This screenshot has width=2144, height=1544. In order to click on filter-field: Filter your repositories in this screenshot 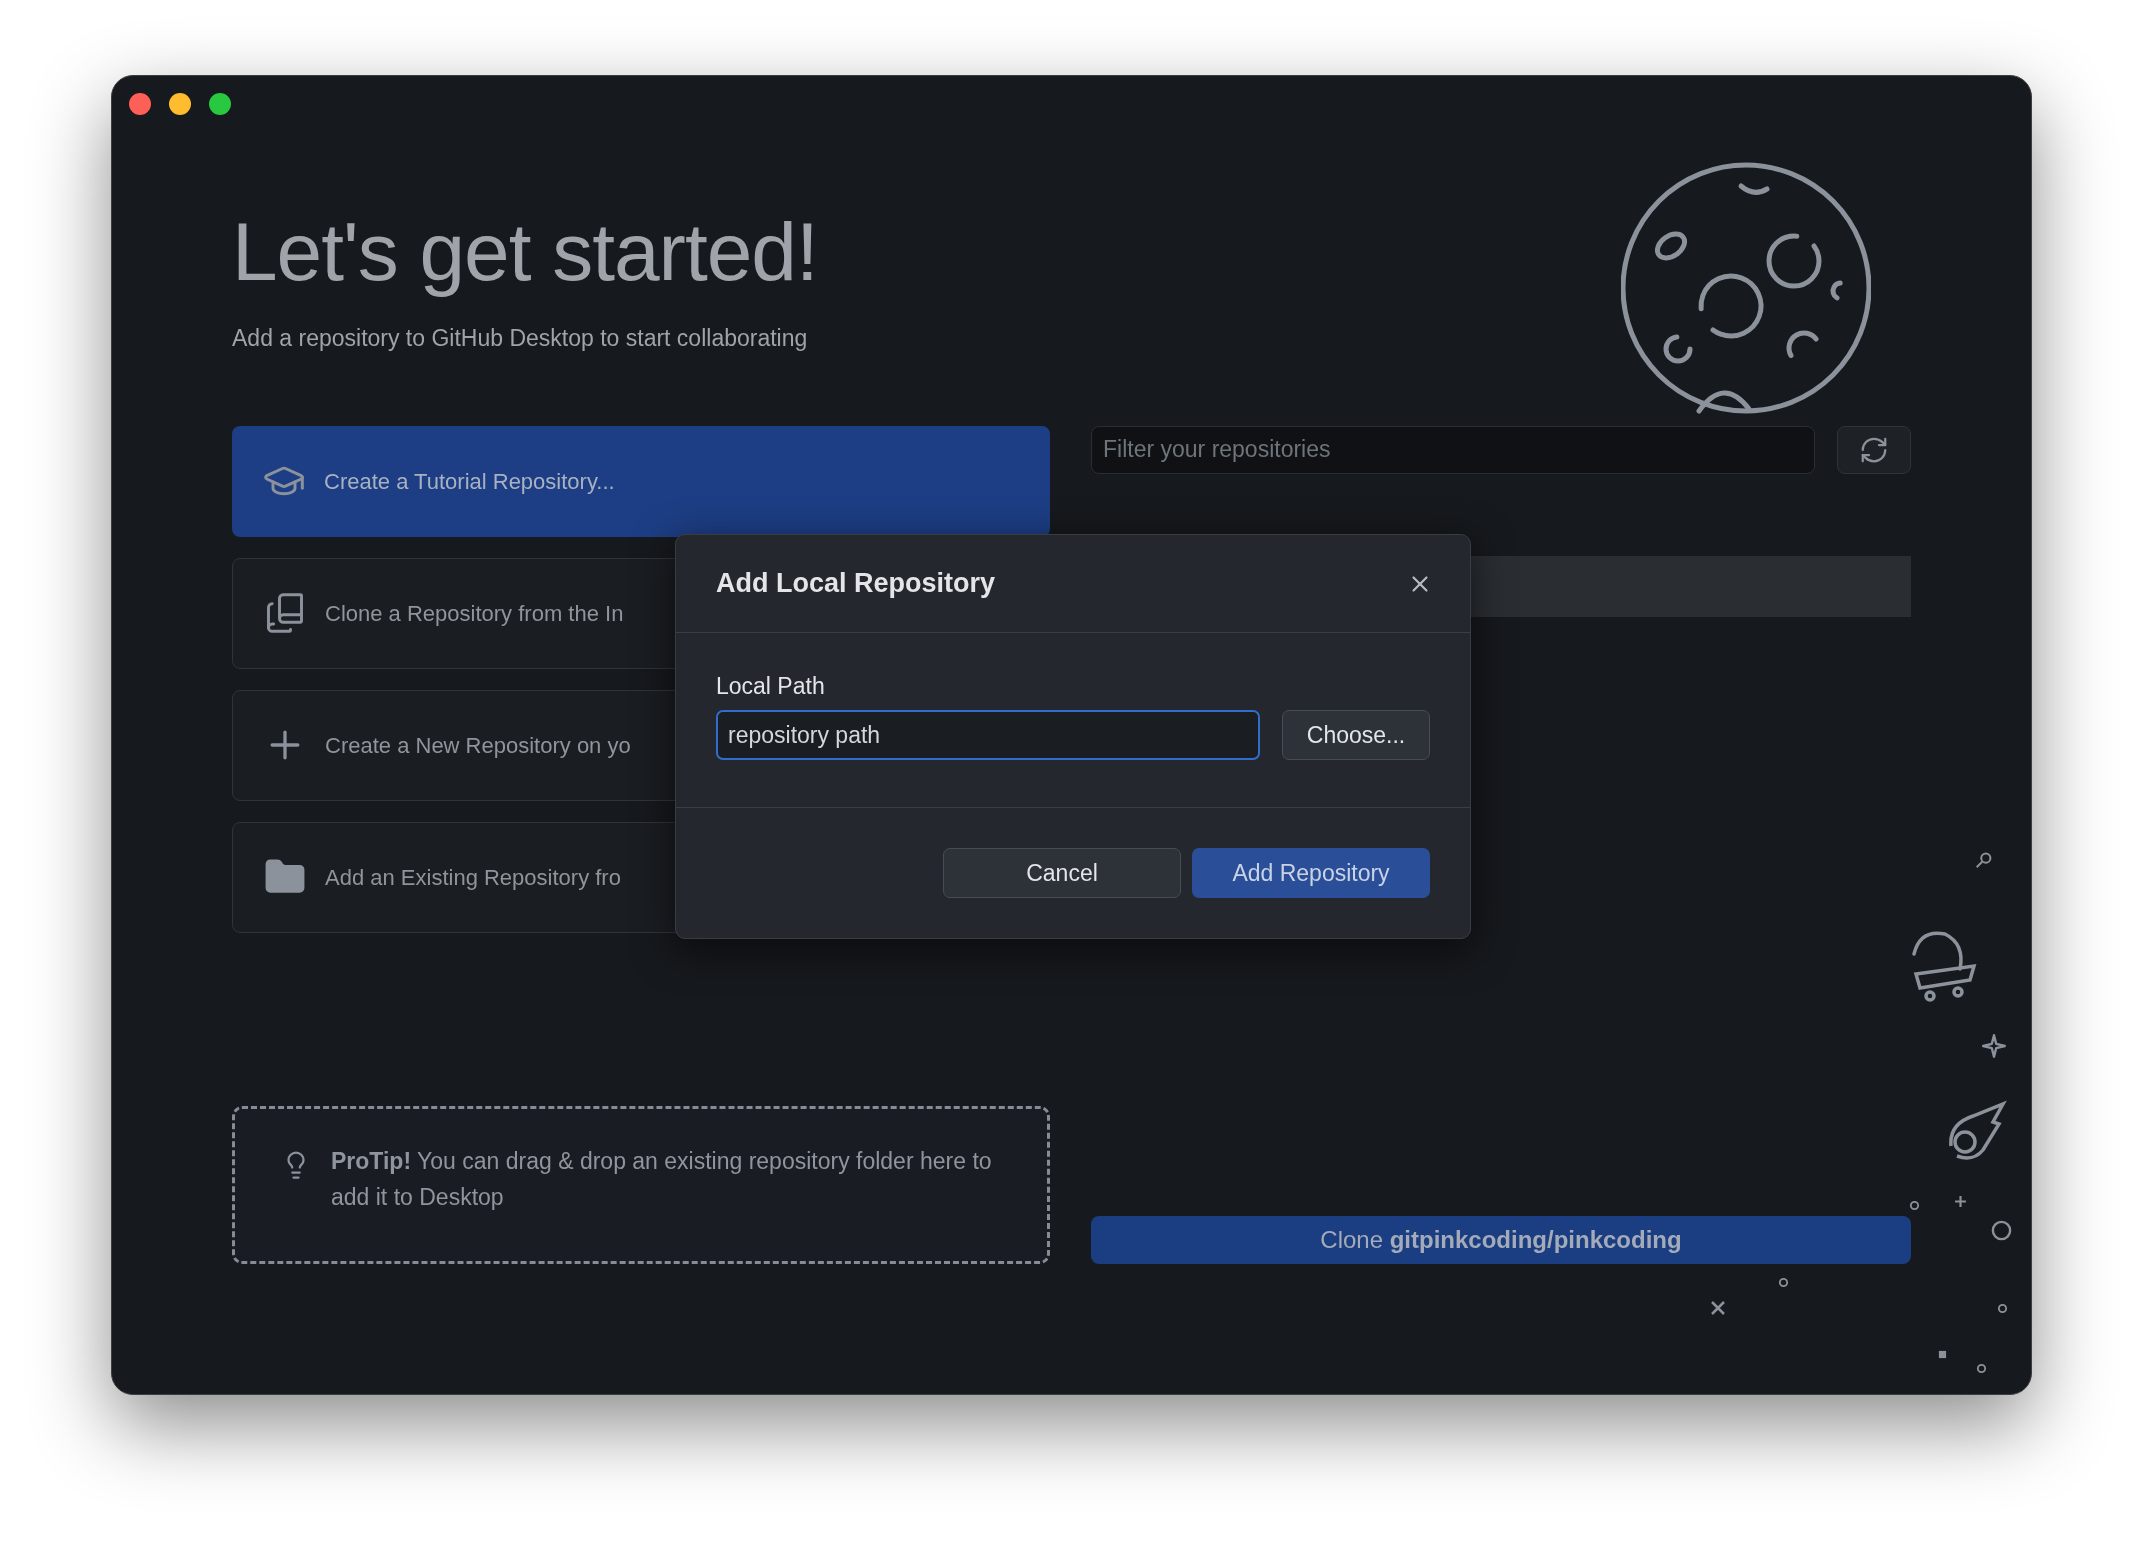, I will do `click(1453, 449)`.